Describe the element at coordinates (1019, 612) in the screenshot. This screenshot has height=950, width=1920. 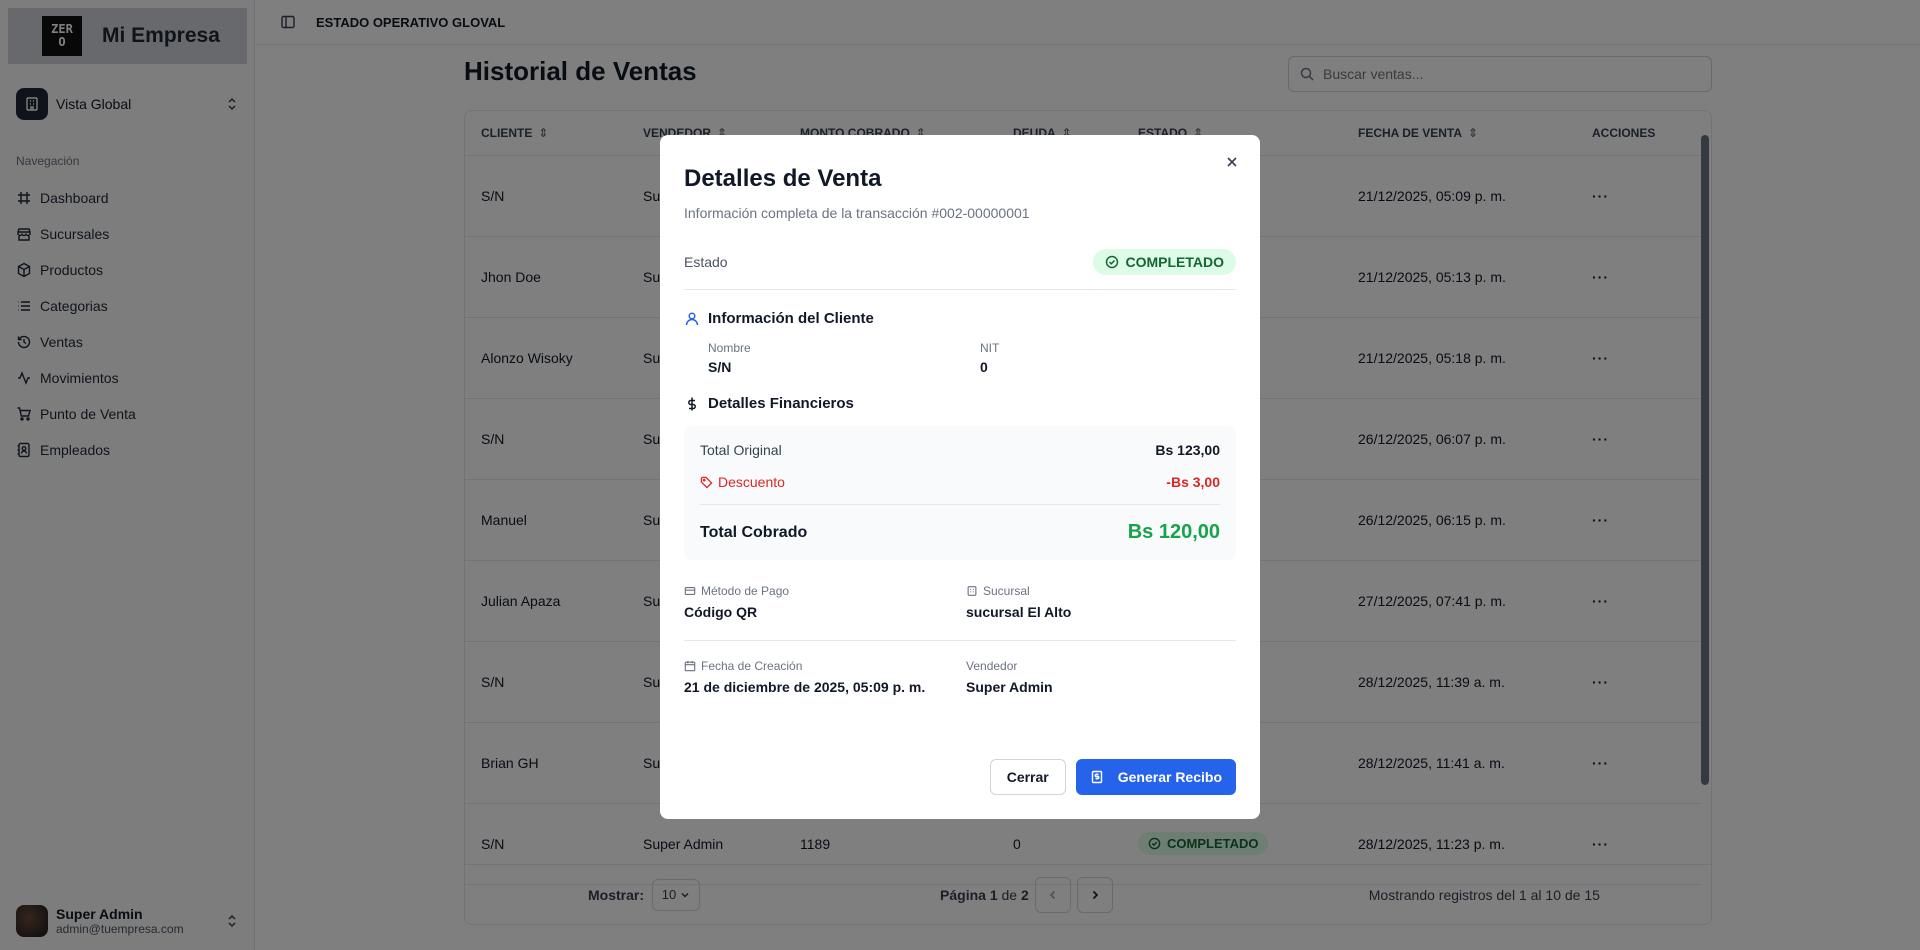
I see `branch-value: sucursal El Alto` at that location.